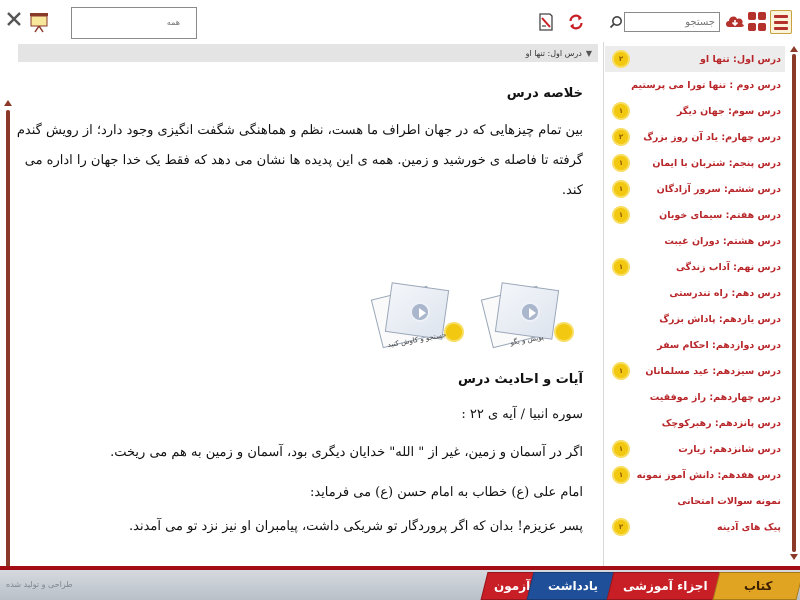 This screenshot has height=600, width=800. What do you see at coordinates (39, 22) in the screenshot?
I see `presentation-icon` at bounding box center [39, 22].